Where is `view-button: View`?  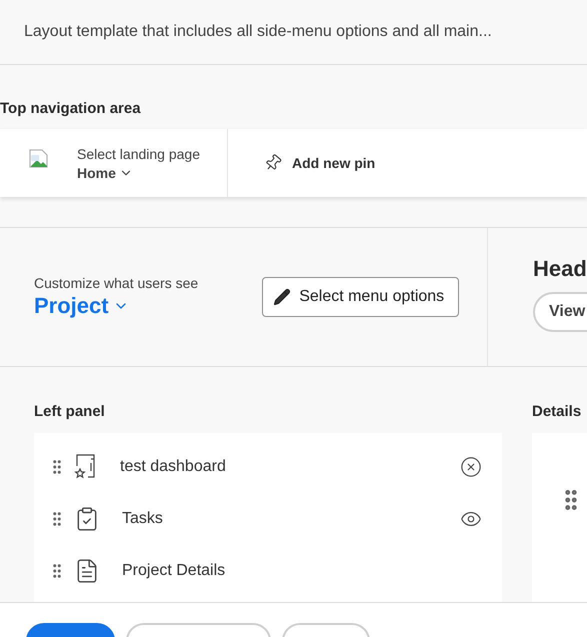 view-button: View is located at coordinates (560, 312).